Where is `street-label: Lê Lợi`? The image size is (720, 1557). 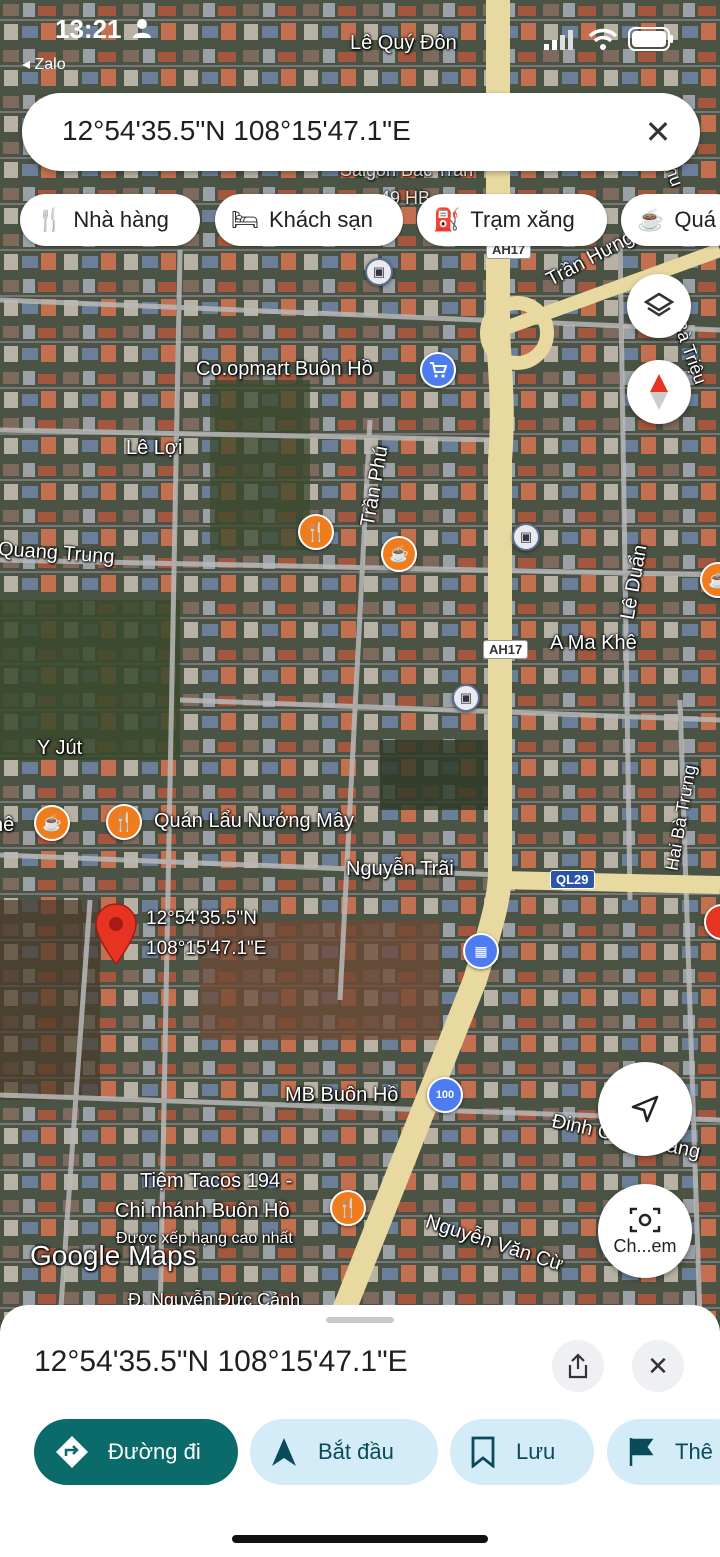
street-label: Lê Lợi is located at coordinates (154, 448).